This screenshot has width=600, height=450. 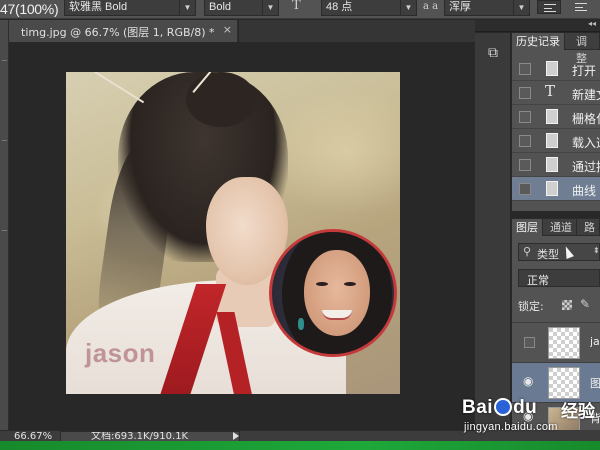 What do you see at coordinates (538, 280) in the screenshot?
I see `blend-mode-value: 正常` at bounding box center [538, 280].